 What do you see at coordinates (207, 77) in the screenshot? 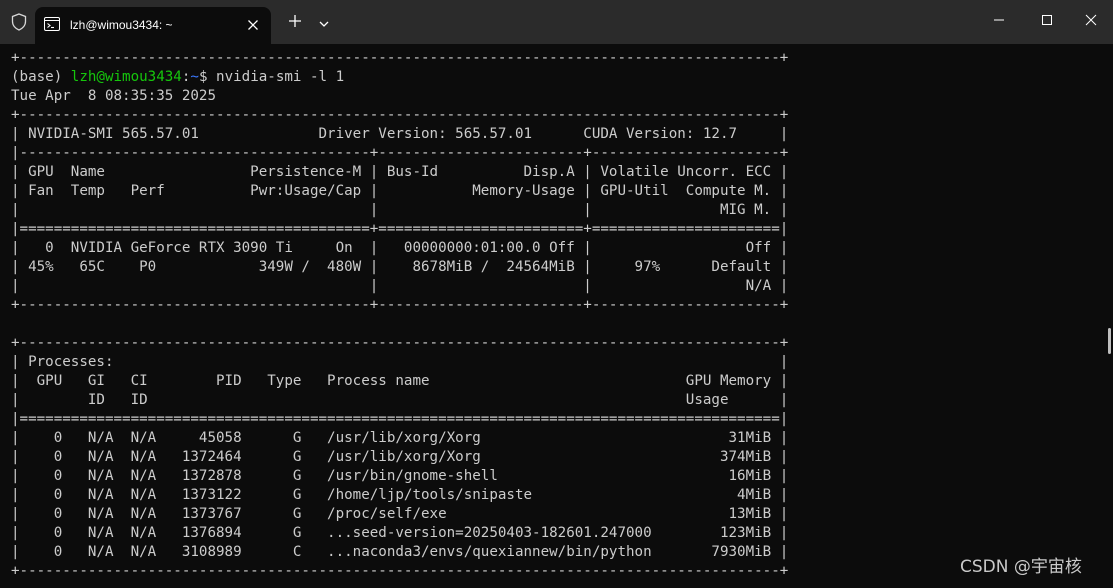
I see `prompt-symbol: $` at bounding box center [207, 77].